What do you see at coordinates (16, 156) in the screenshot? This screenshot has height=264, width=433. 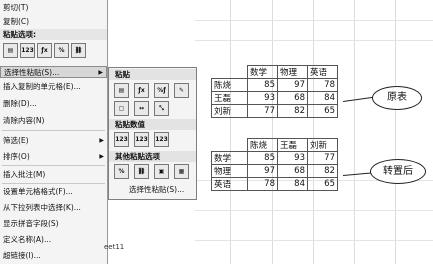 I see `menu-item-label: 排序(O)` at bounding box center [16, 156].